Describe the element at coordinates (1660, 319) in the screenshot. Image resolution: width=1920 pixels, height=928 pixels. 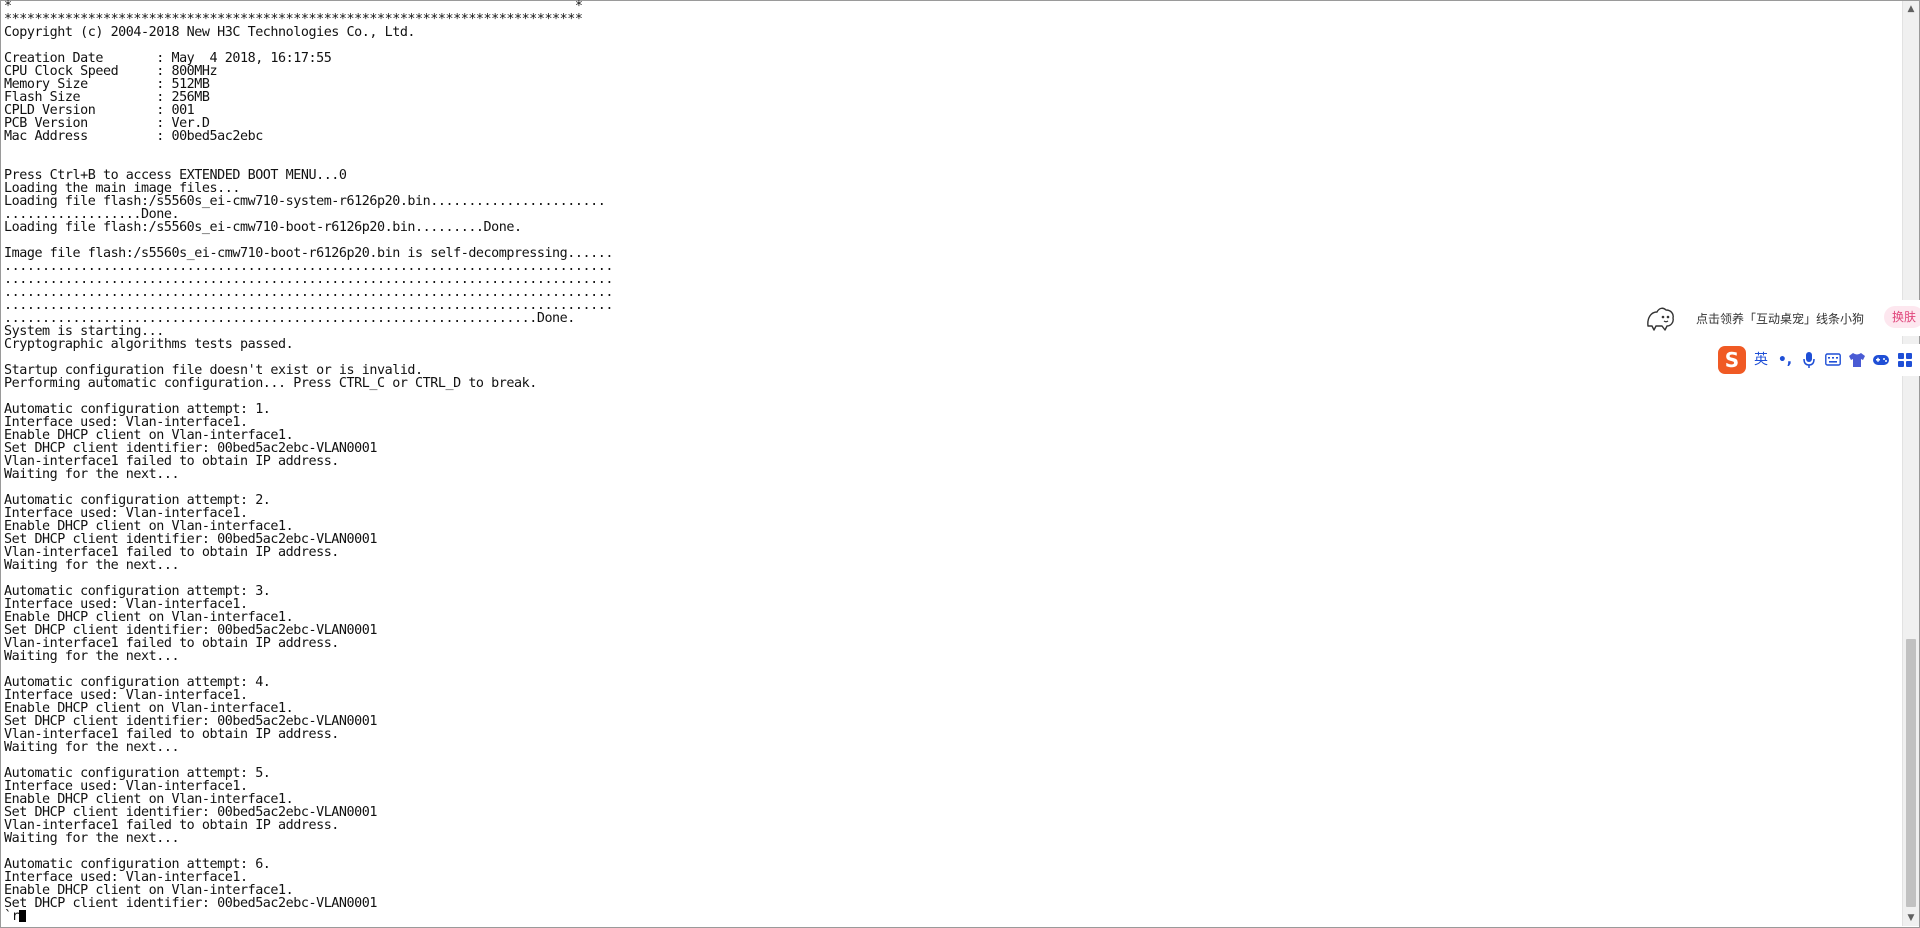
I see `pet-dog-icon` at that location.